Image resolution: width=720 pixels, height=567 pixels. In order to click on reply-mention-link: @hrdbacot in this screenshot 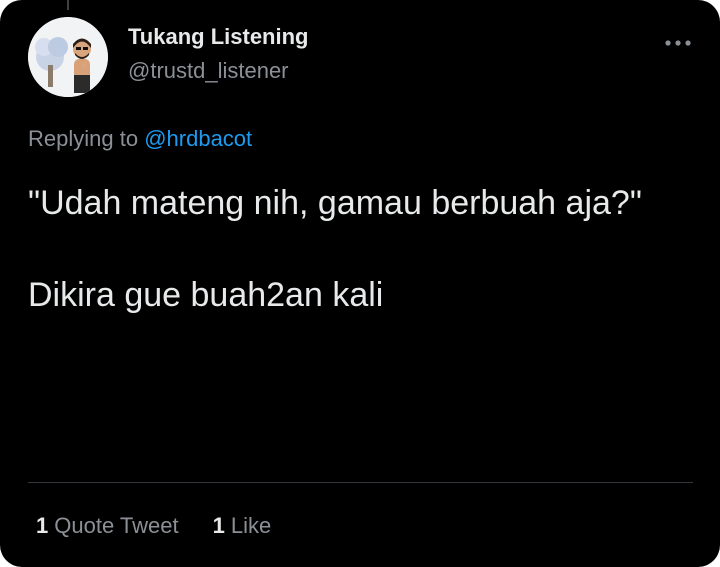, I will do `click(198, 138)`.